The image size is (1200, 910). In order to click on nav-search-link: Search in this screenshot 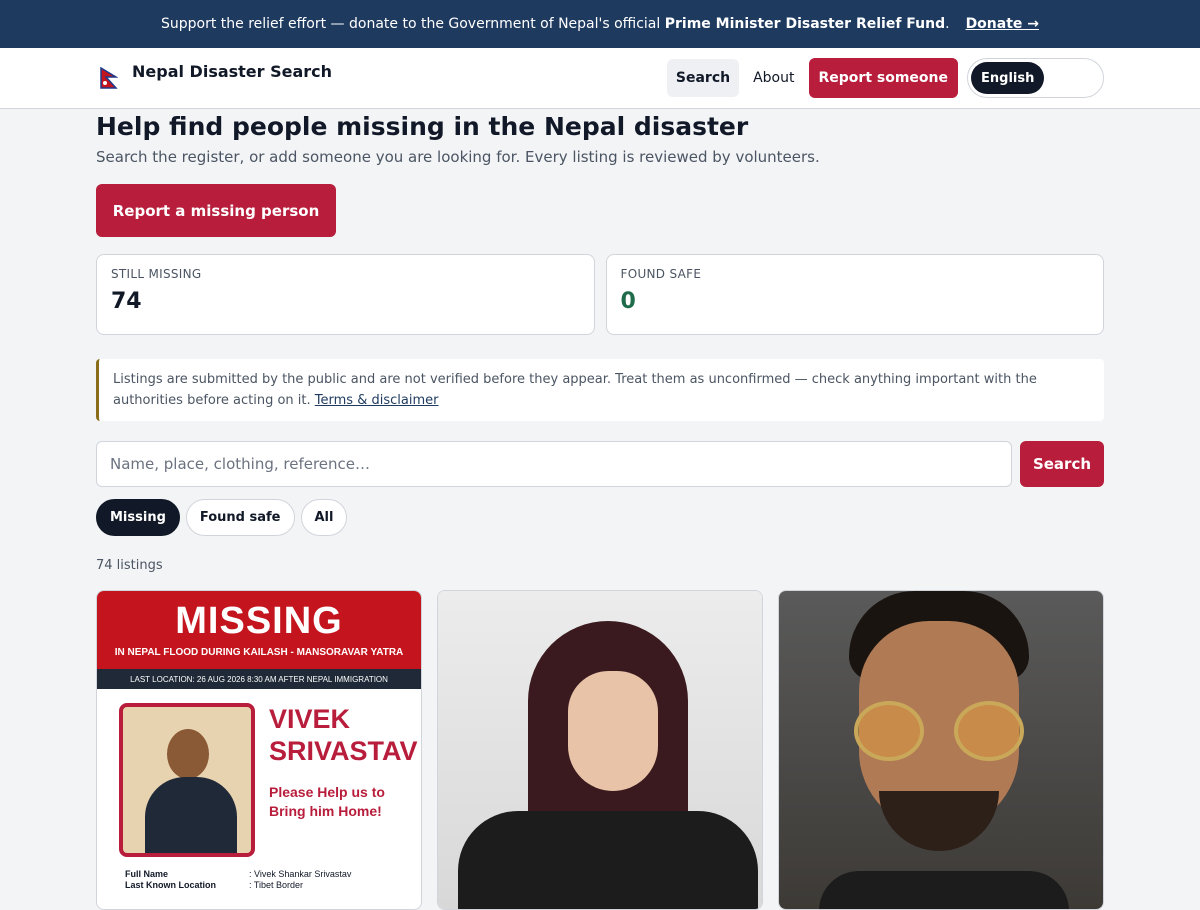, I will do `click(703, 78)`.